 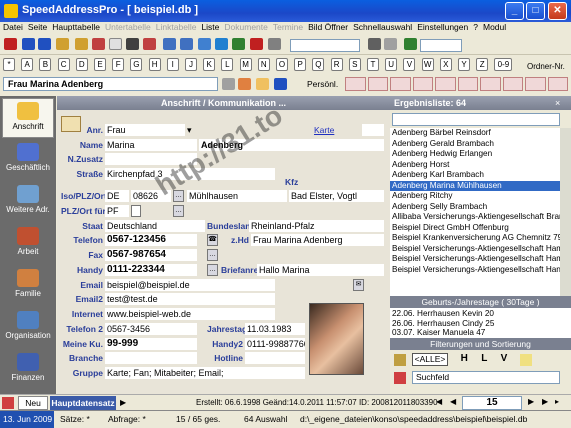 I want to click on alphabet-button: W, so click(x=427, y=64).